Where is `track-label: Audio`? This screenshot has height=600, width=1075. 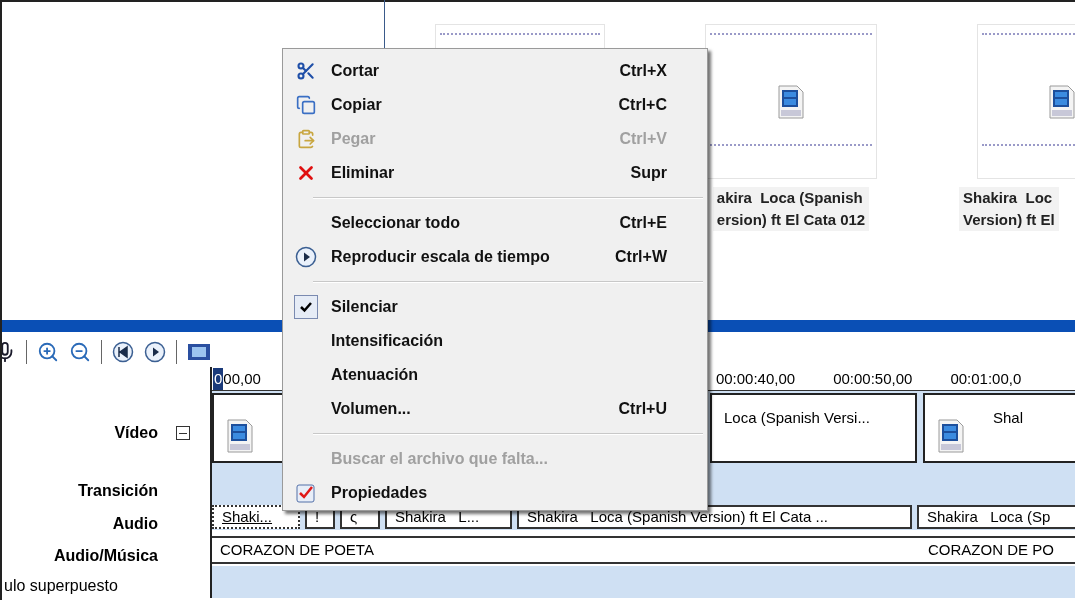 track-label: Audio is located at coordinates (135, 524).